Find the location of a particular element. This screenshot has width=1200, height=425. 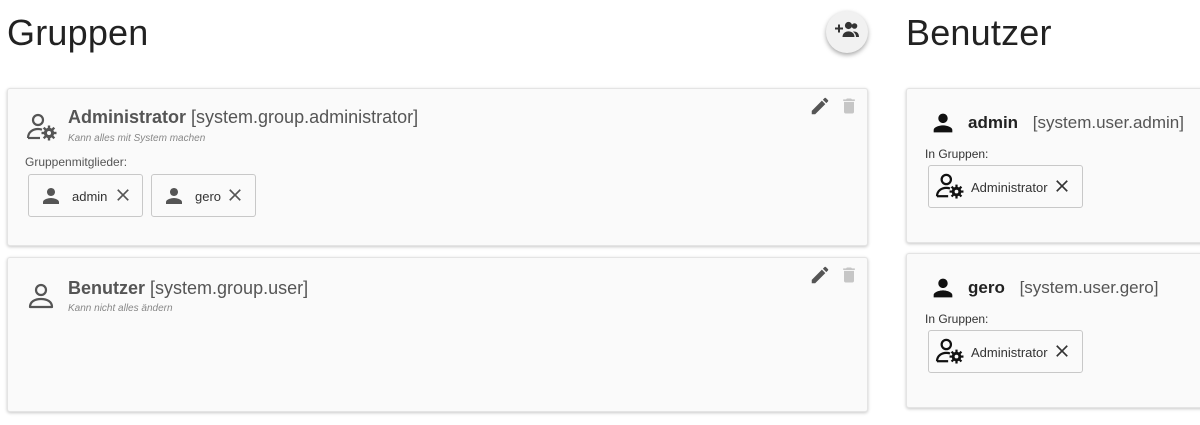

member-name: gero is located at coordinates (208, 196).